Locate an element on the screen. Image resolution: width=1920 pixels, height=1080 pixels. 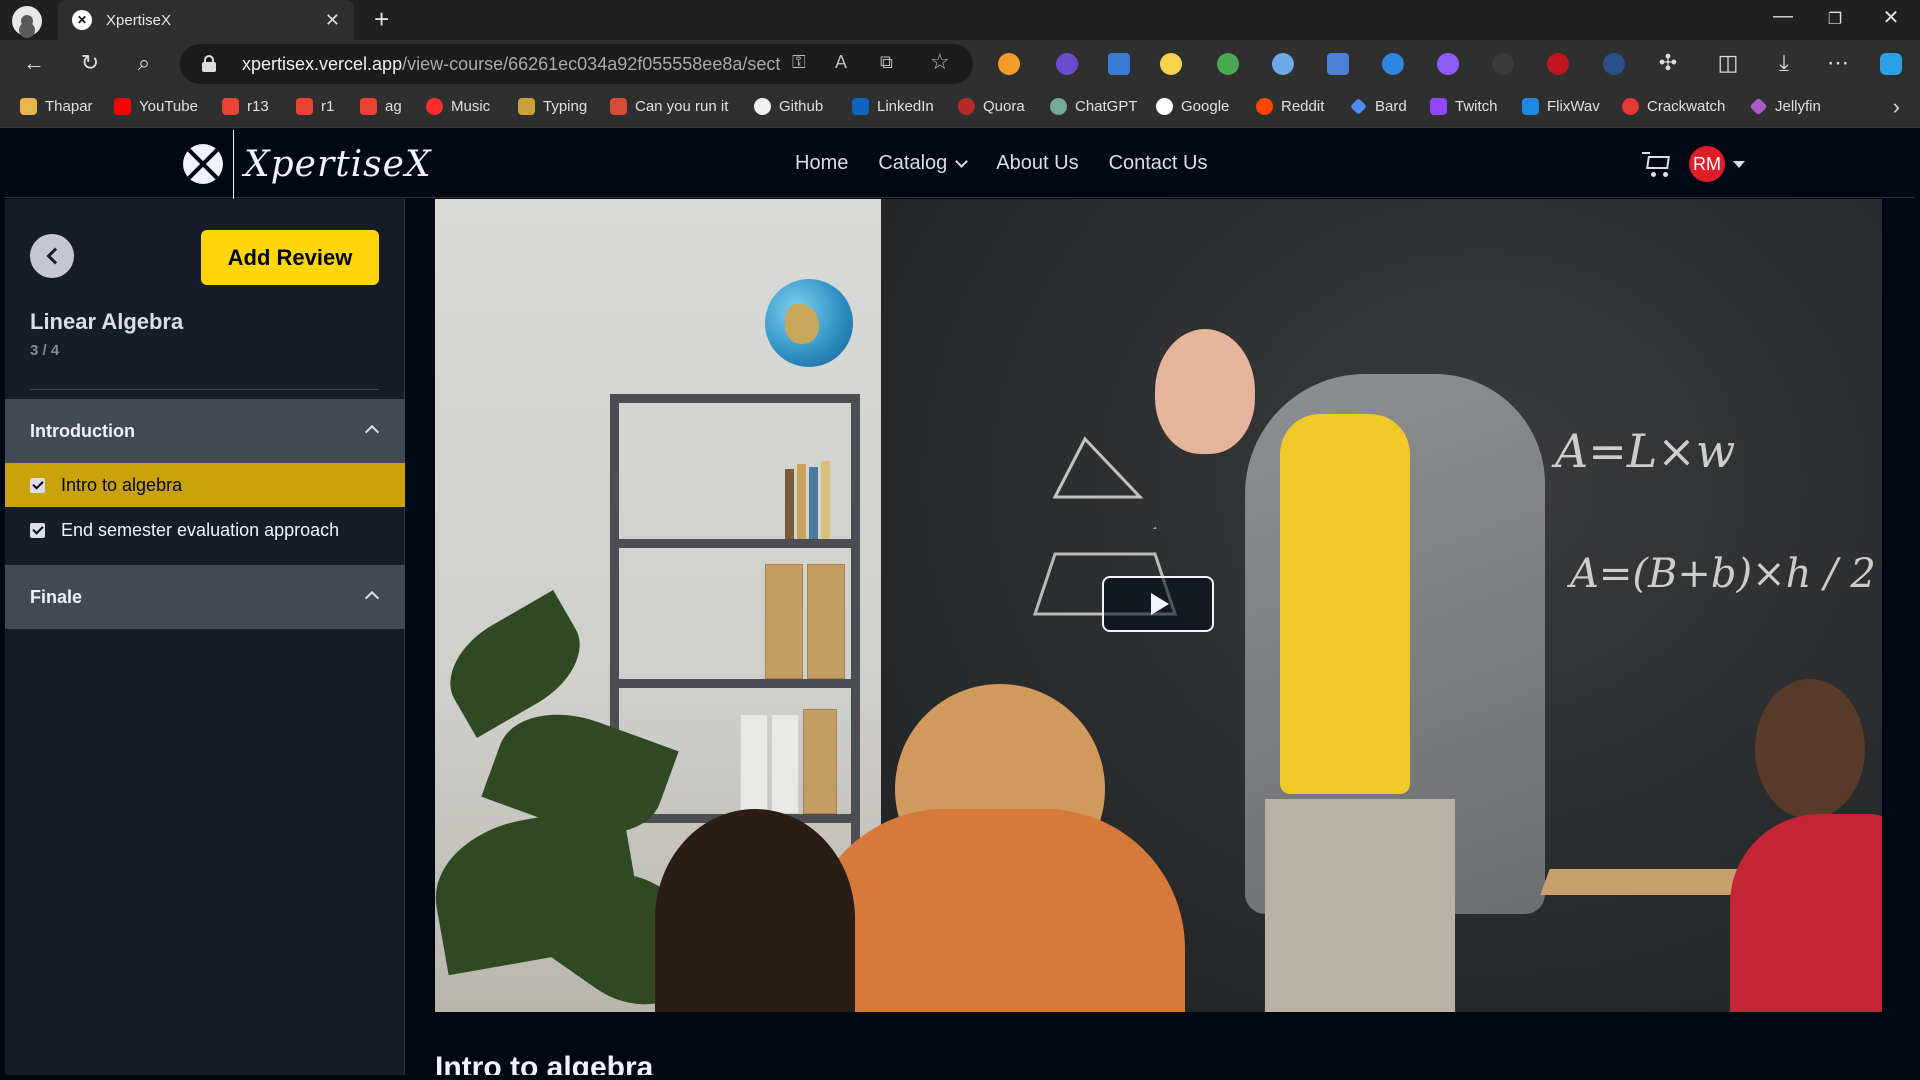
back-button is located at coordinates (52, 256).